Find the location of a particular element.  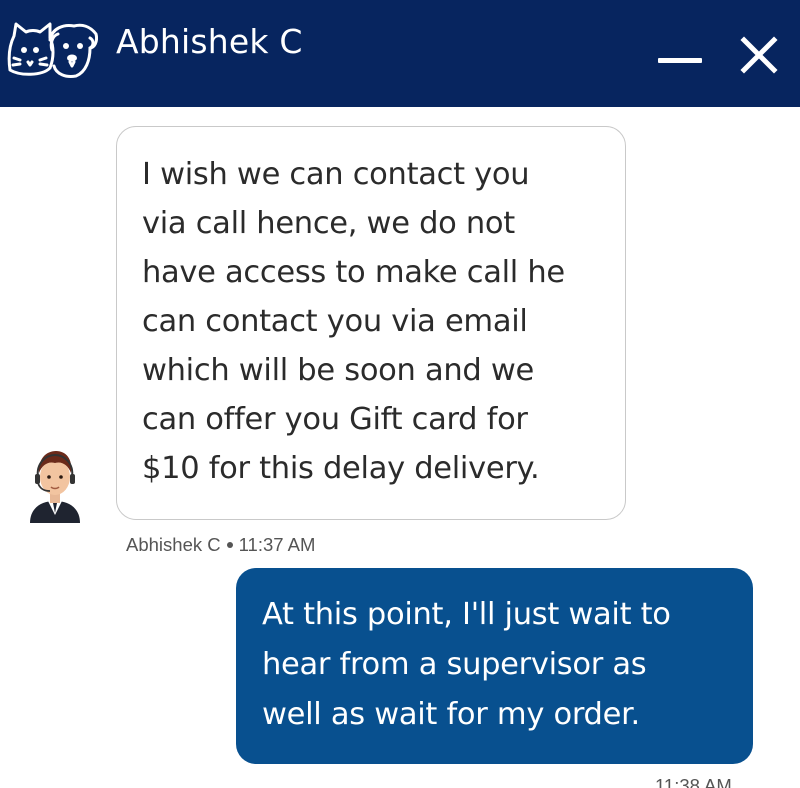

message-line: can offer you Gift card for is located at coordinates (335, 419).